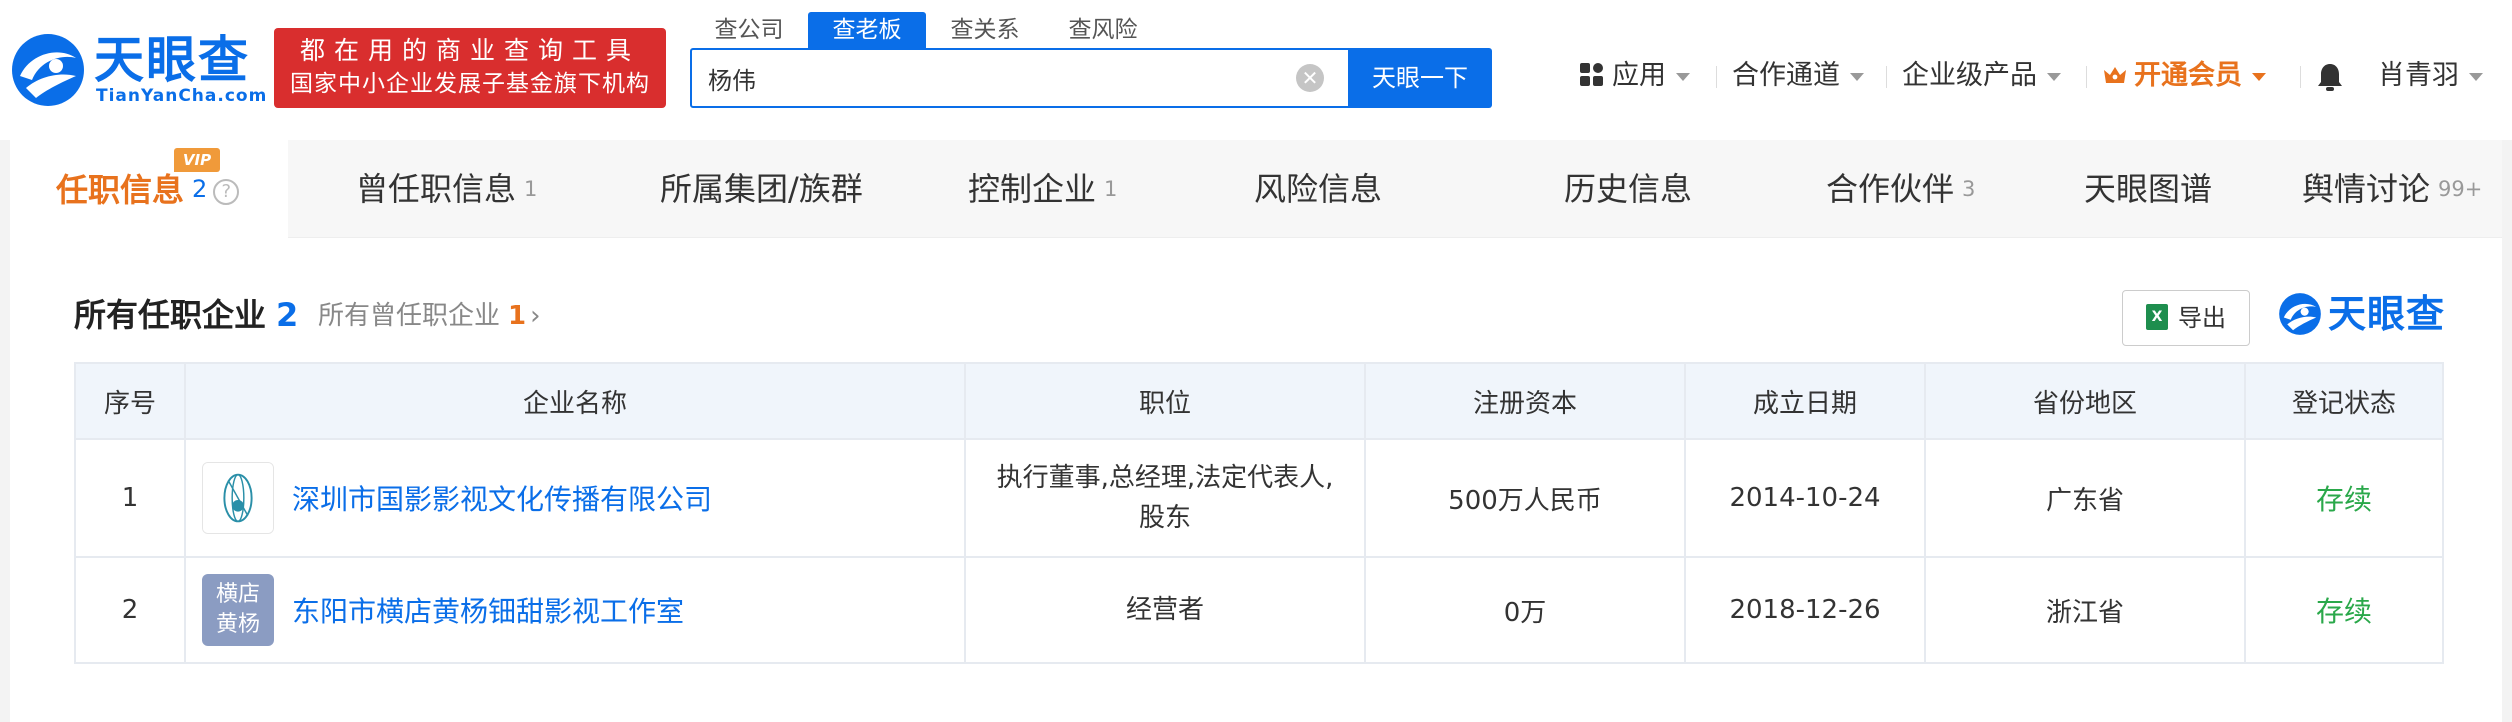 This screenshot has width=2512, height=722. I want to click on tab-partners: 合作伙伴 3, so click(1900, 189).